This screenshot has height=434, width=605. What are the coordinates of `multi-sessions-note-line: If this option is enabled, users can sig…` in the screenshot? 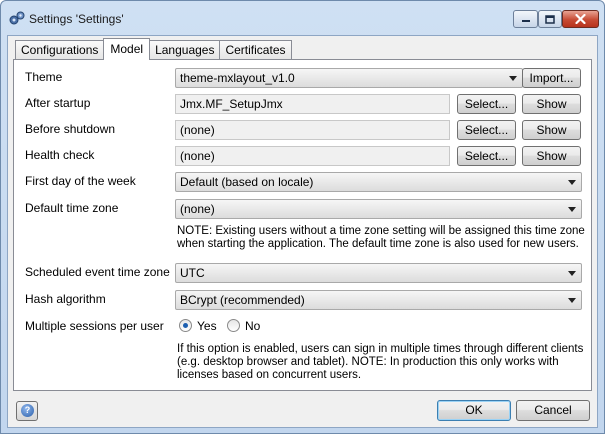 It's located at (380, 349).